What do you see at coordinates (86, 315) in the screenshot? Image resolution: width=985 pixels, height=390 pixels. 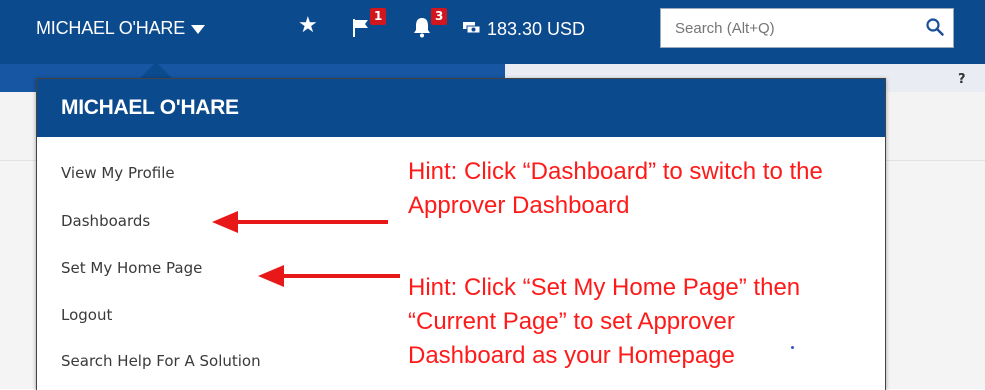 I see `menu-item-logout: Logout` at bounding box center [86, 315].